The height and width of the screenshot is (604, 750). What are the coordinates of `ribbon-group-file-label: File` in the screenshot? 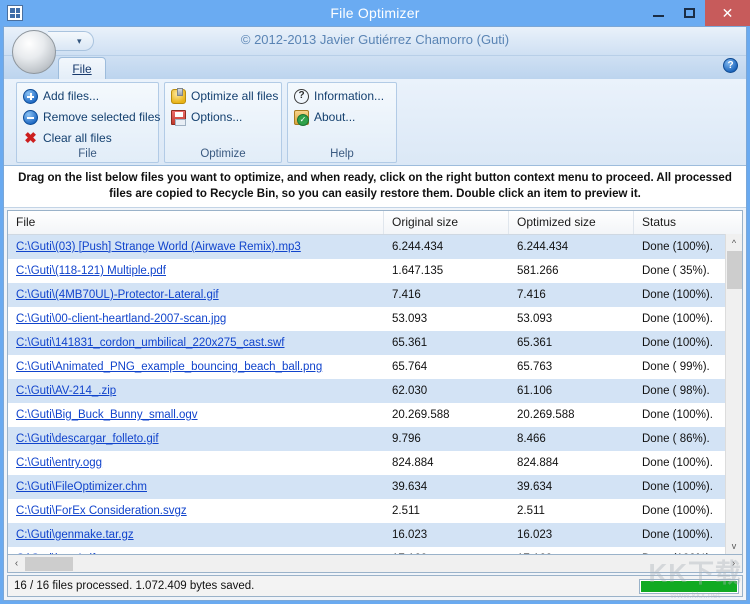 It's located at (87, 154).